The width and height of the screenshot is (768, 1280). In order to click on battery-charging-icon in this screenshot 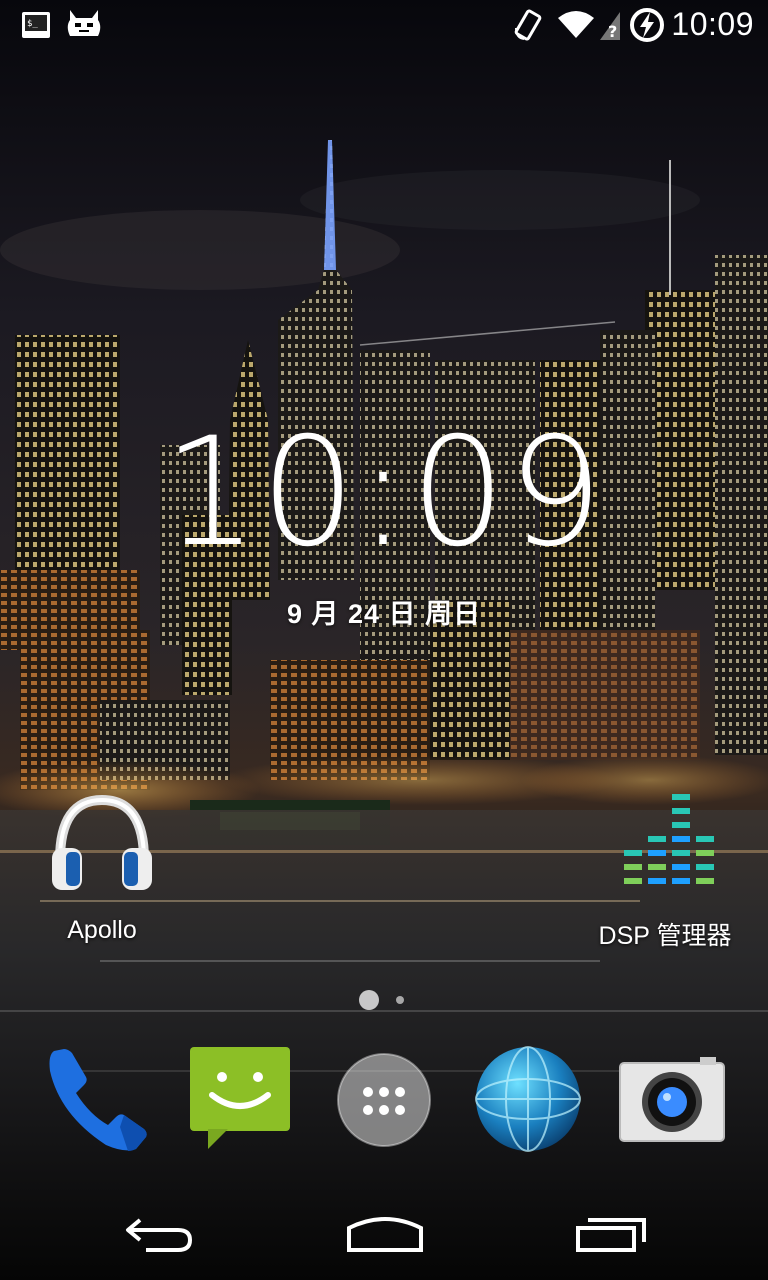, I will do `click(647, 25)`.